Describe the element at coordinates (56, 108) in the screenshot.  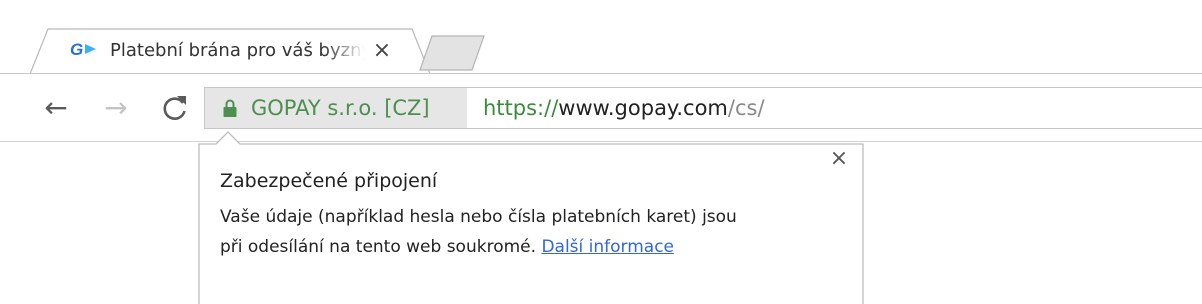
I see `back-arrow-icon: ←` at that location.